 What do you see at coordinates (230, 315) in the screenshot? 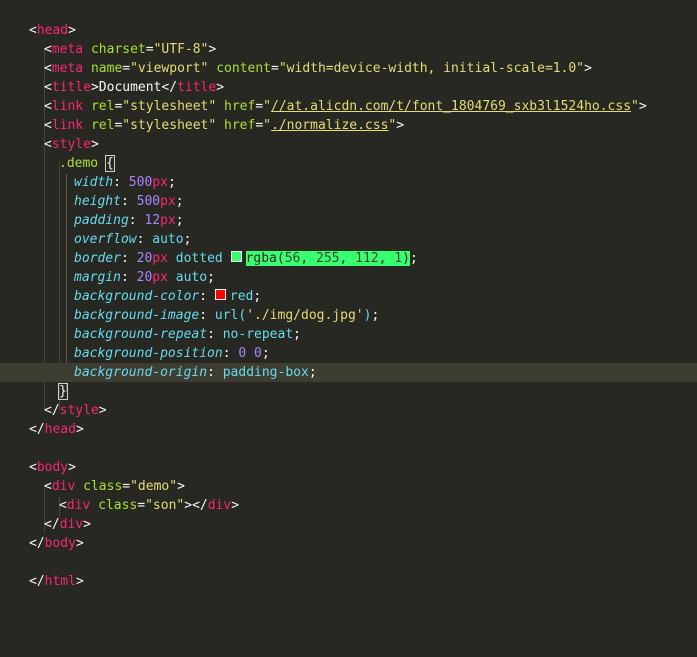
I see `token-function: url(` at bounding box center [230, 315].